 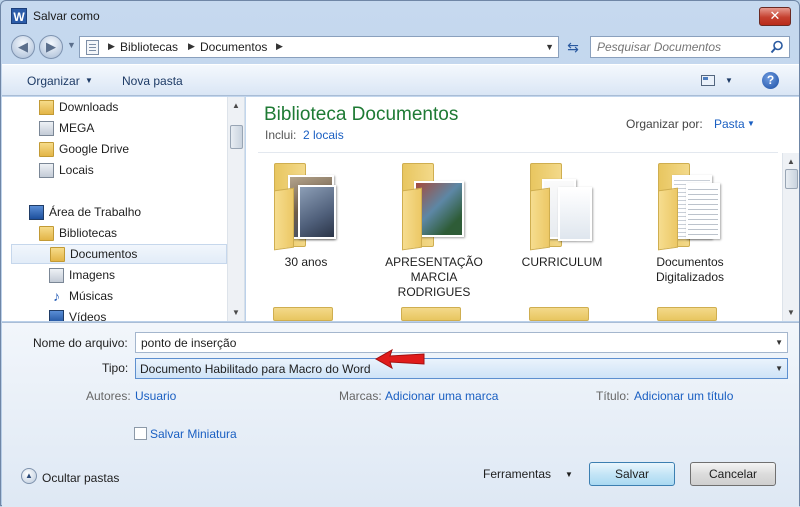 What do you see at coordinates (80, 343) in the screenshot?
I see `filename-label: Nome do arquivo:` at bounding box center [80, 343].